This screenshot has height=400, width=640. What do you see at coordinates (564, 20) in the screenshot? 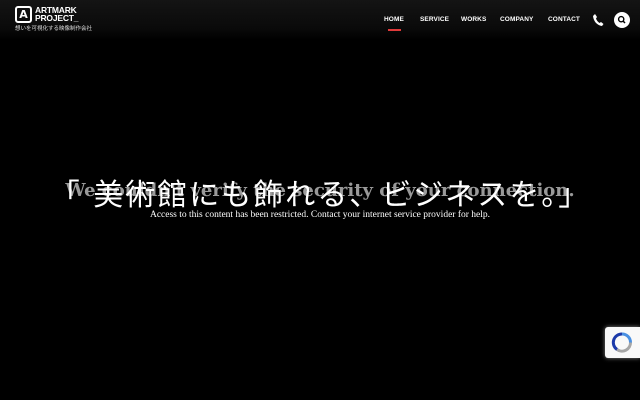
I see `nav-item-contact: CONTACT` at bounding box center [564, 20].